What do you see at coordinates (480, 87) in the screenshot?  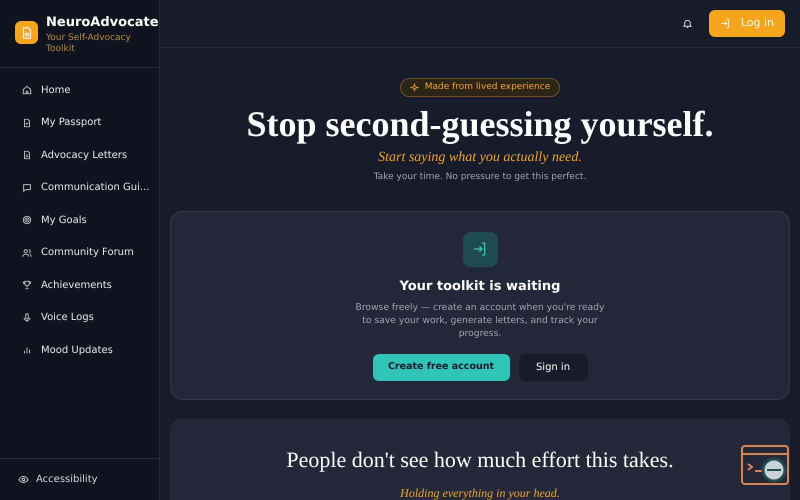 I see `experience-badge: Made from lived experience` at bounding box center [480, 87].